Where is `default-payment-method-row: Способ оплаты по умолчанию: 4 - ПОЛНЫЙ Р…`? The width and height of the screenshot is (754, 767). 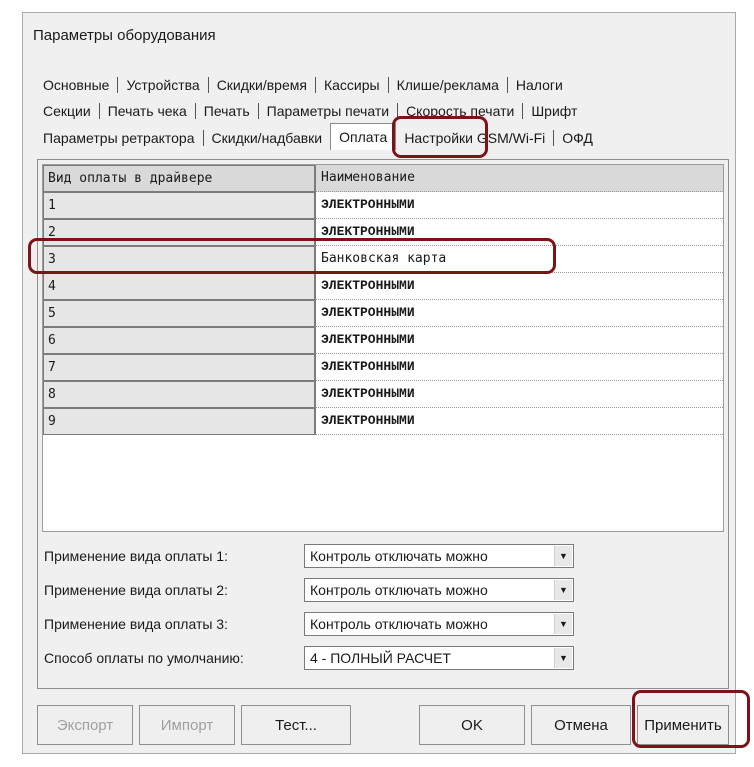 default-payment-method-row: Способ оплаты по умолчанию: 4 - ПОЛНЫЙ Р… is located at coordinates (309, 658).